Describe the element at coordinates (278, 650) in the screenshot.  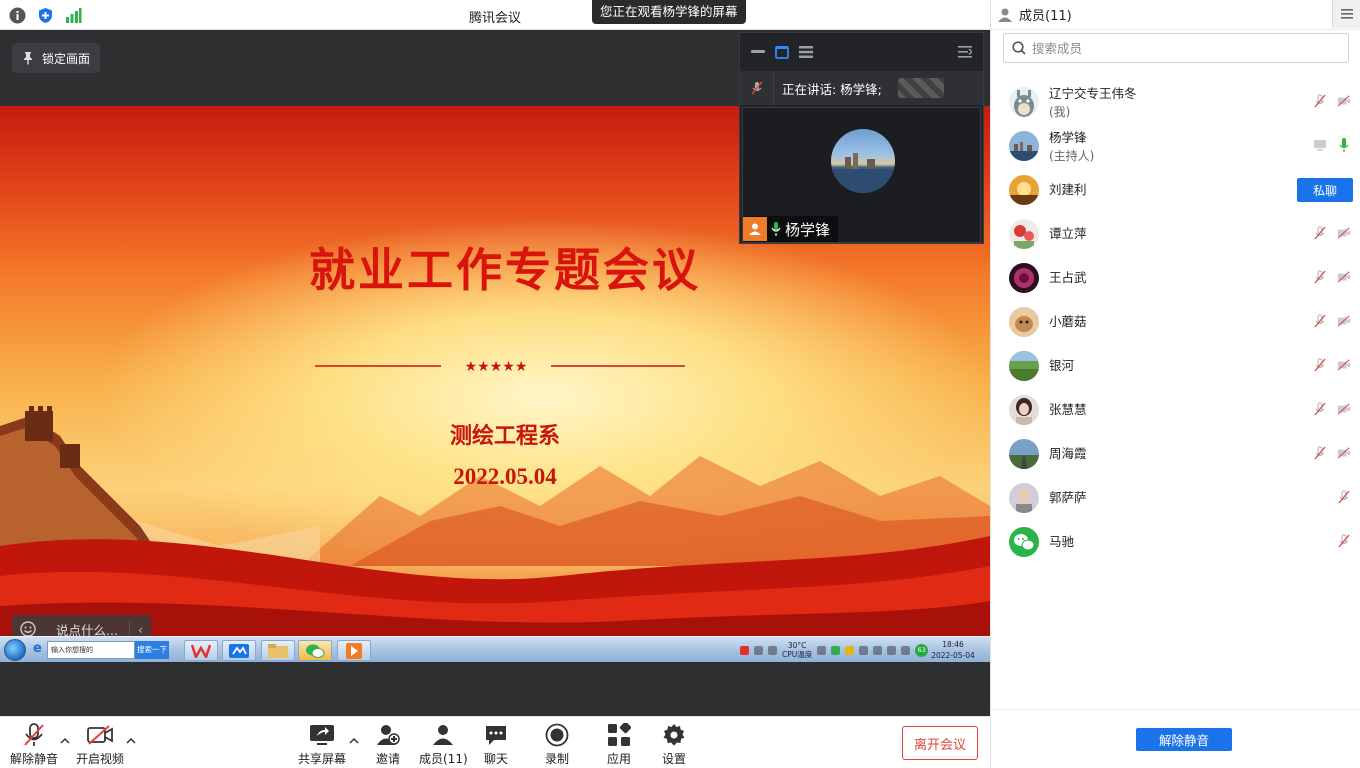
I see `folder-app-icon` at that location.